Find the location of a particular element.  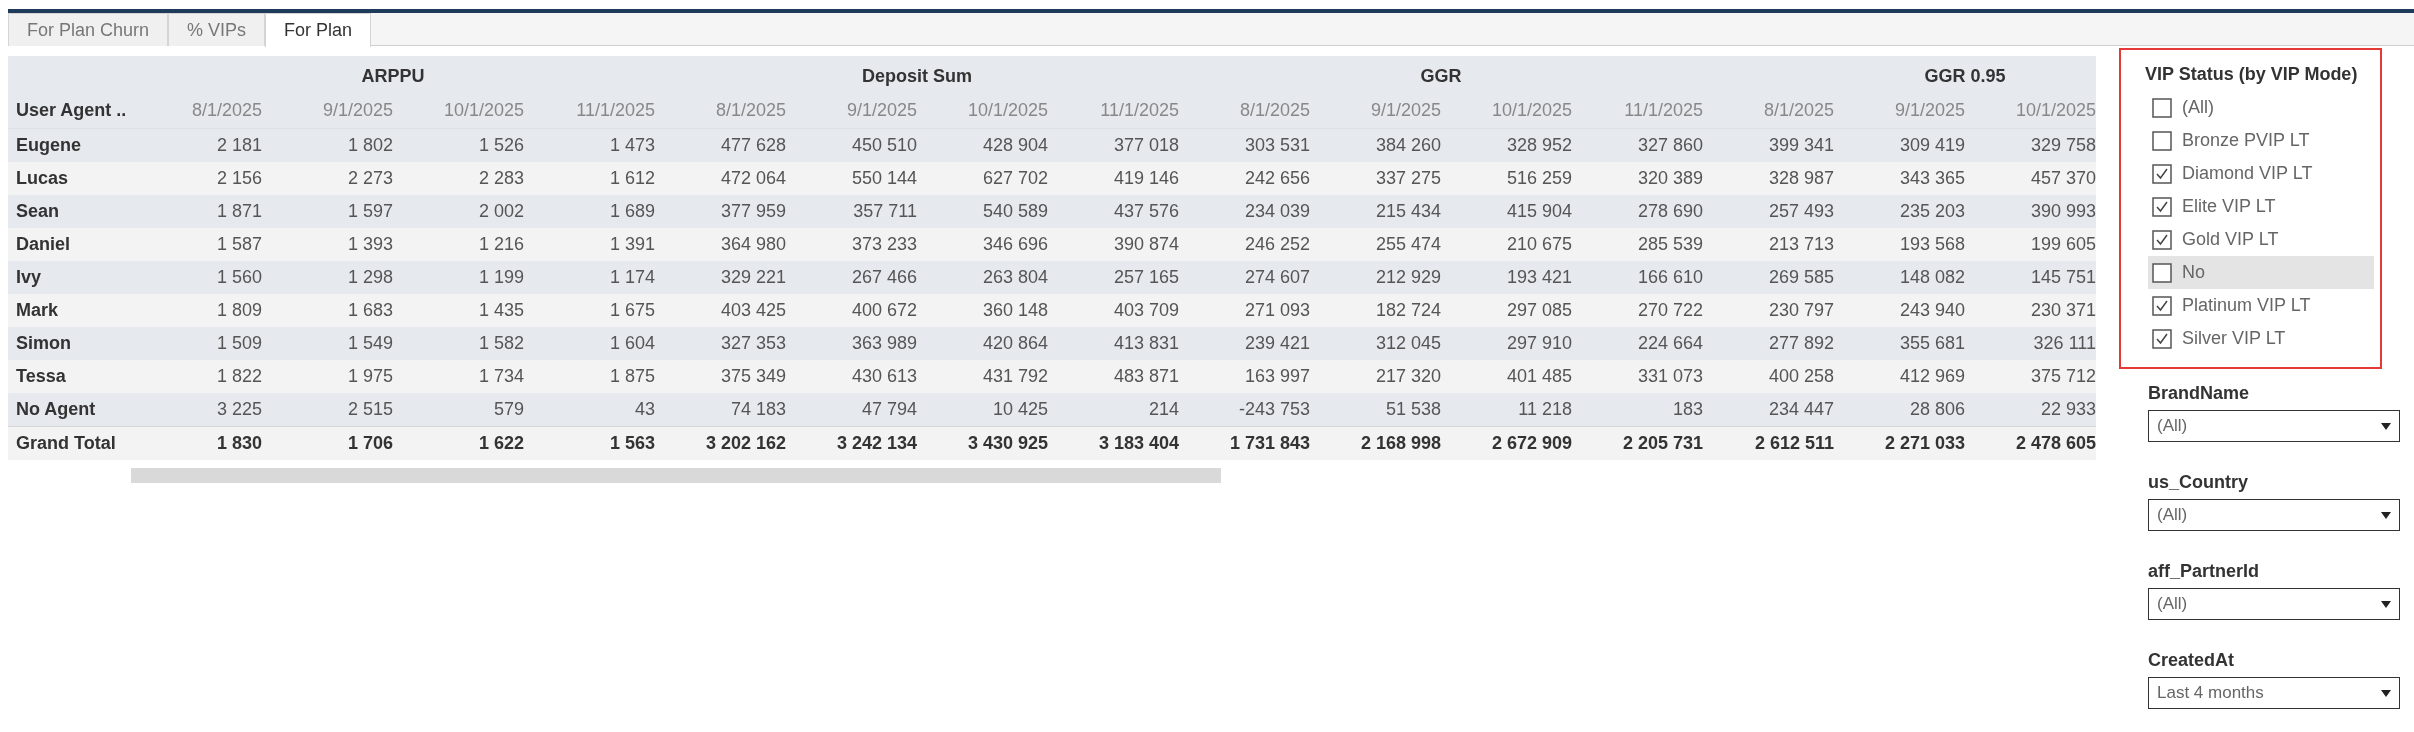

table-cell: 224 664 is located at coordinates (1637, 343).